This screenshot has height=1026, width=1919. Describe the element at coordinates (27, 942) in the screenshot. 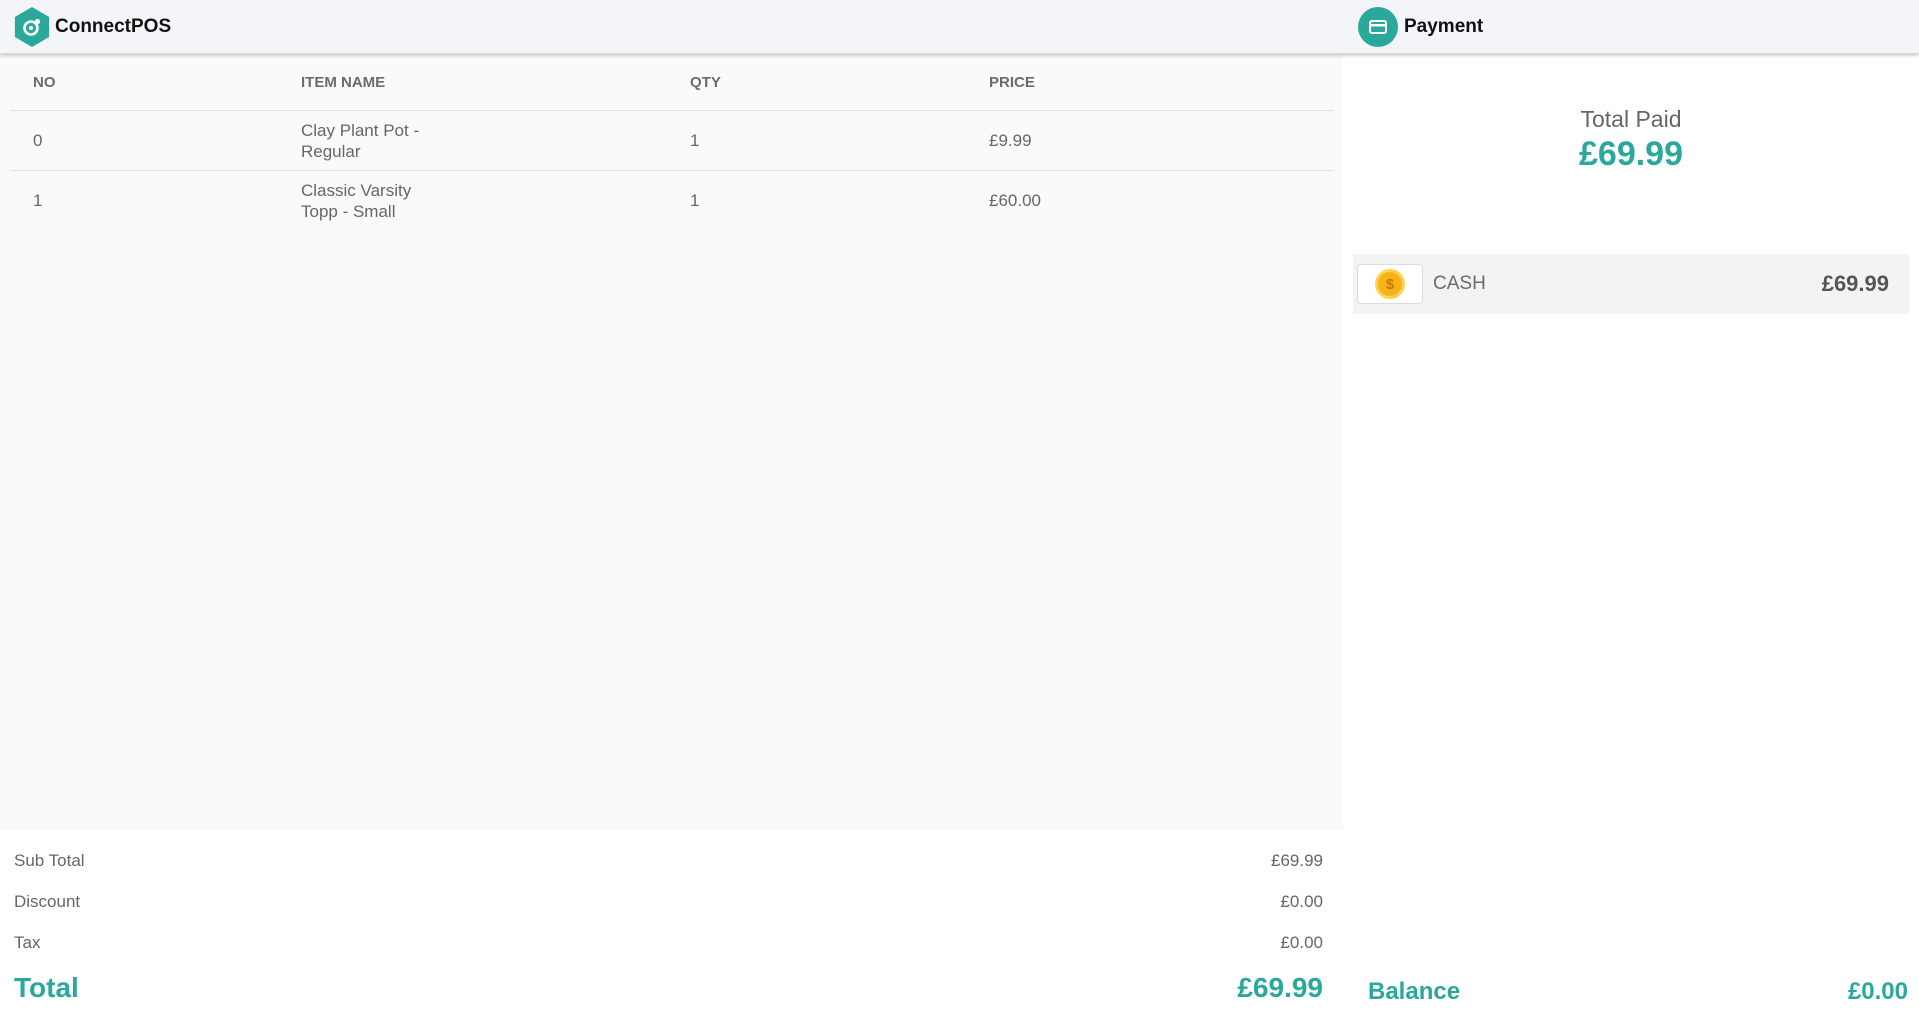

I see `tax-label: Tax` at that location.